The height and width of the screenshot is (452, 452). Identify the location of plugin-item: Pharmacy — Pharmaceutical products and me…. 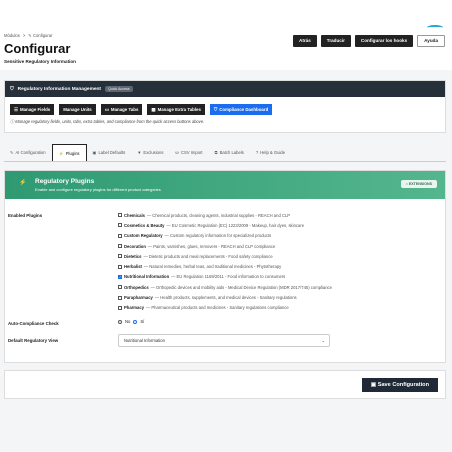
(225, 308).